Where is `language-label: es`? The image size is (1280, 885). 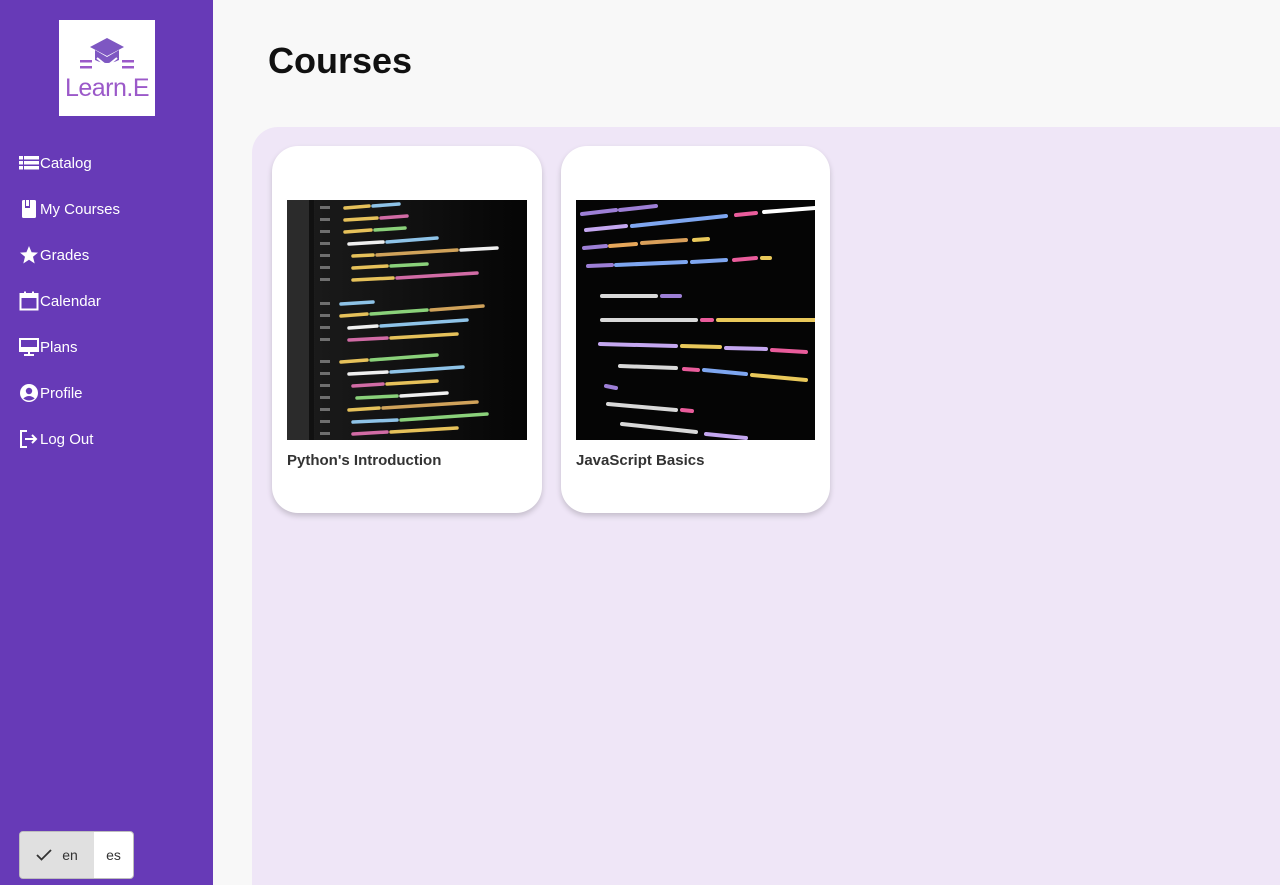
language-label: es is located at coordinates (113, 855).